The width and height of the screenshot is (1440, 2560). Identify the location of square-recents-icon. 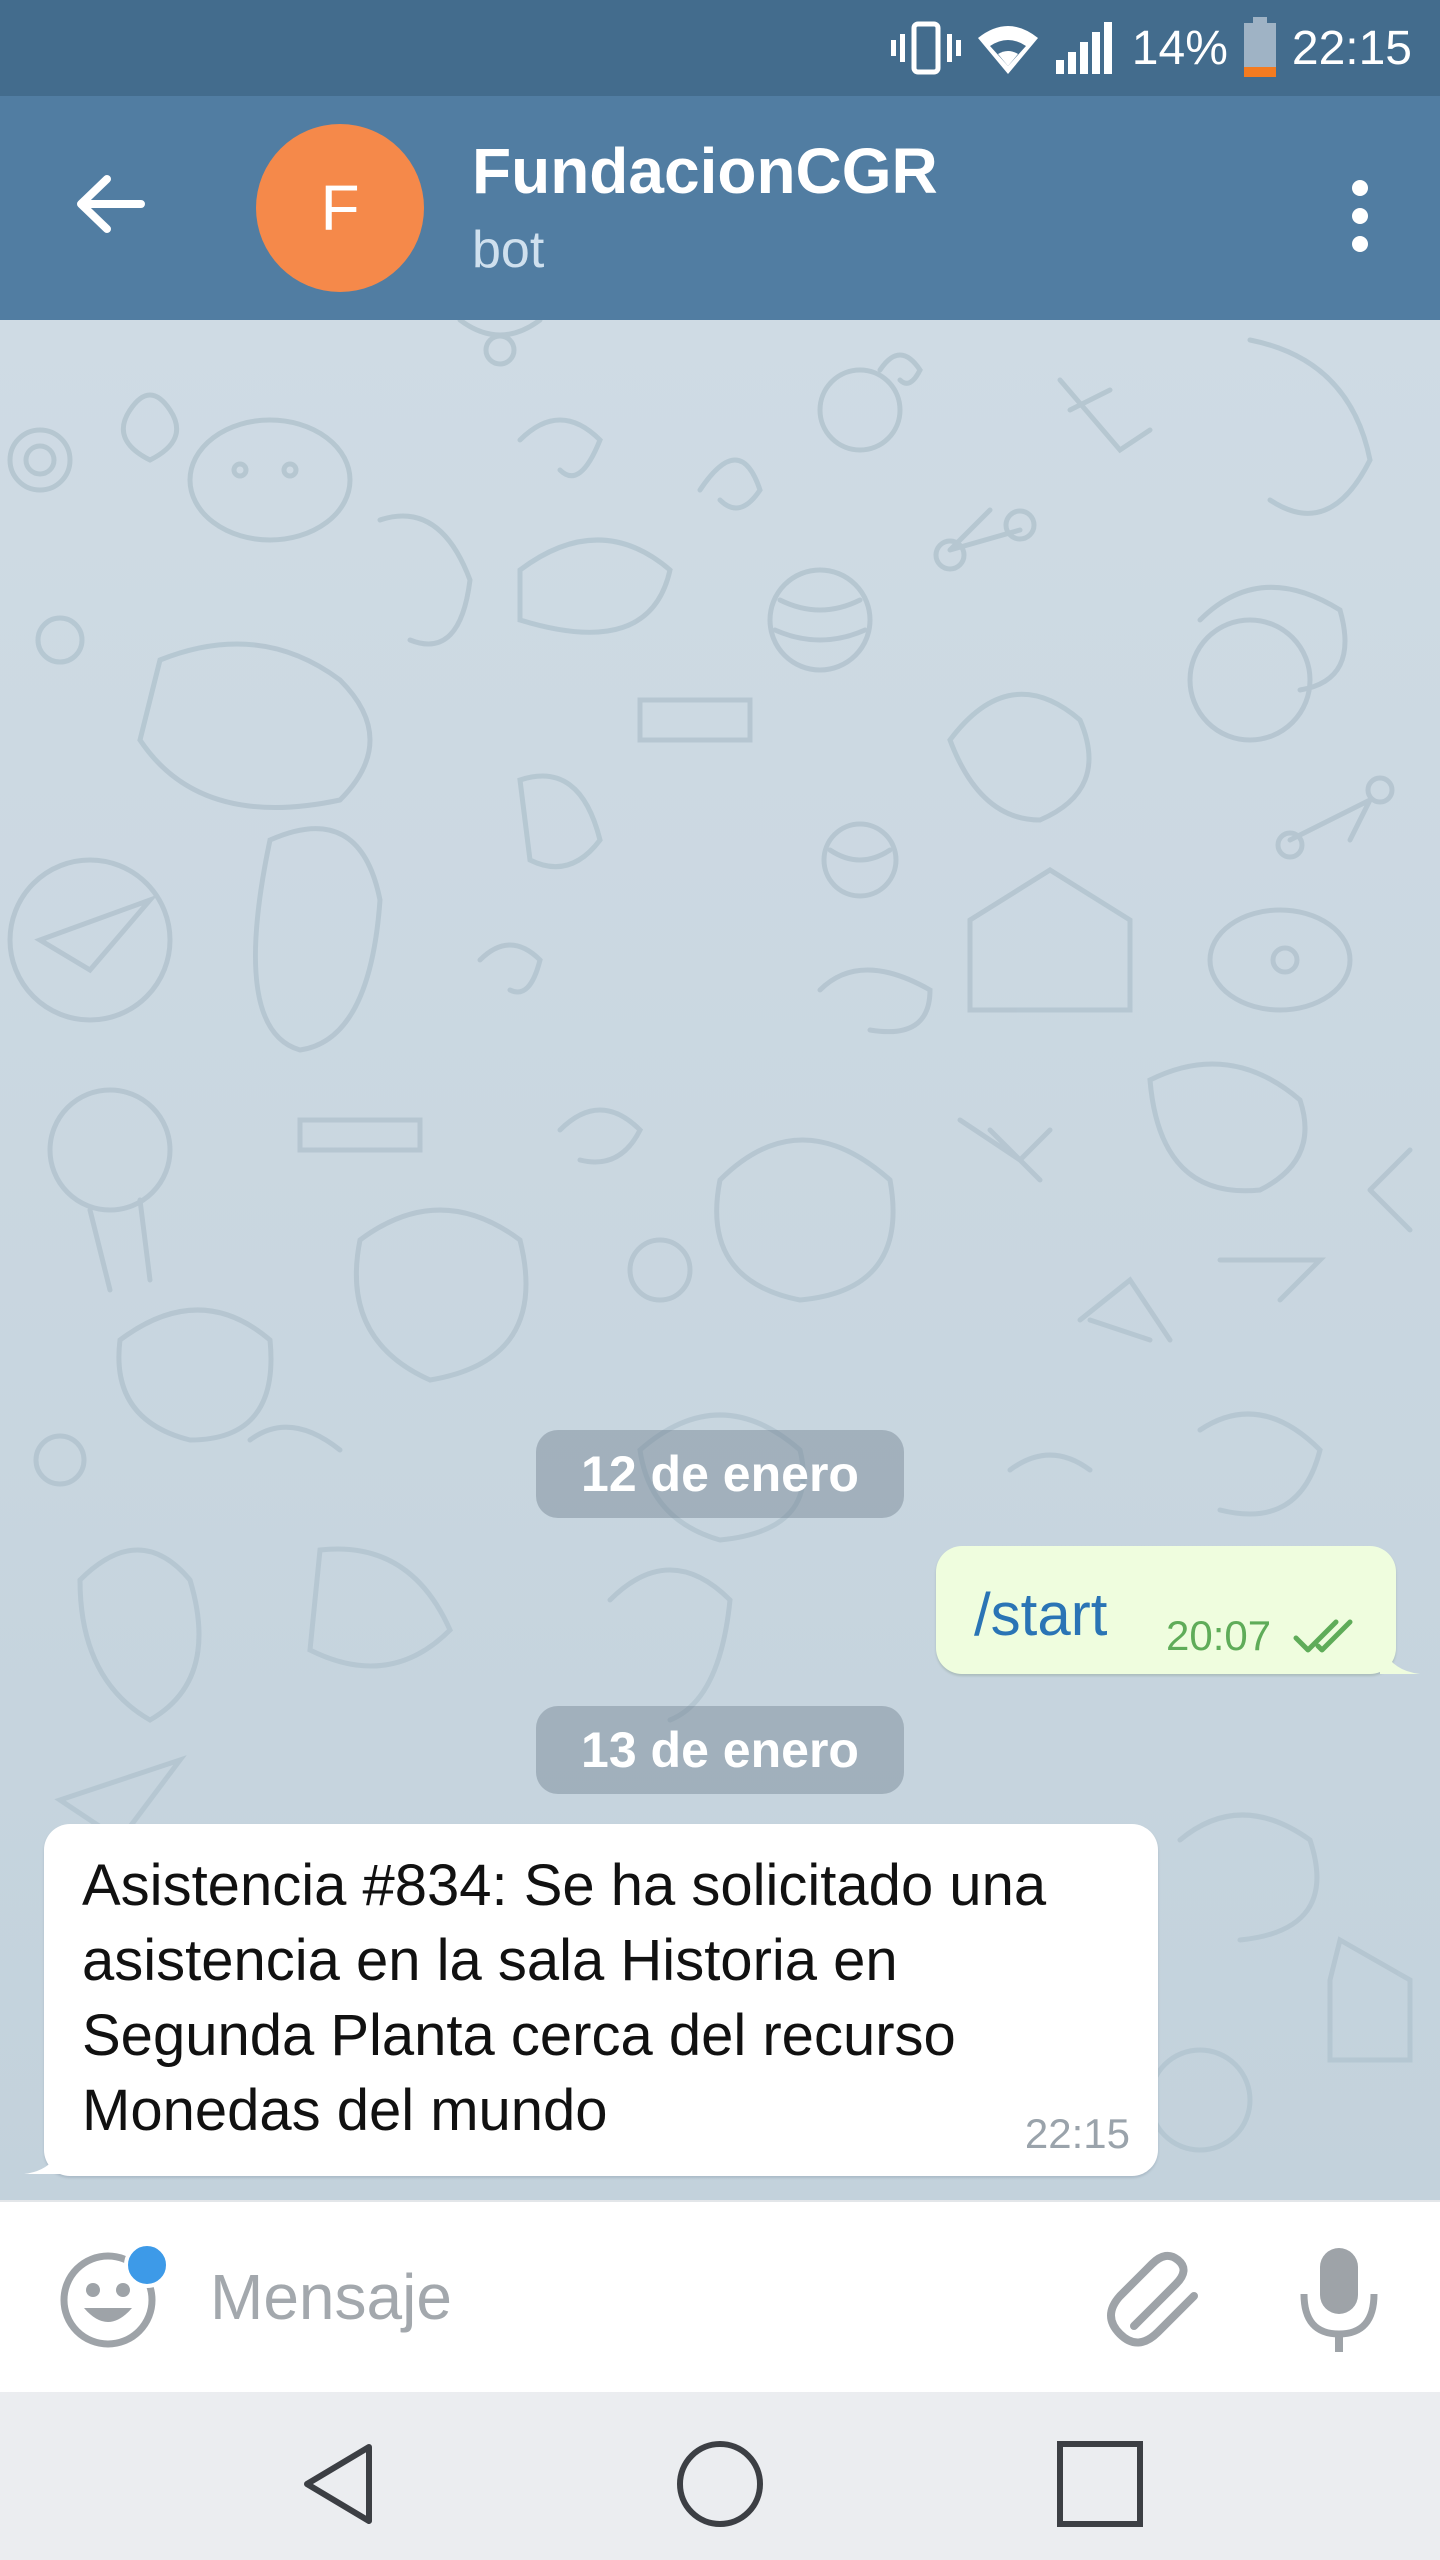
(1100, 2484).